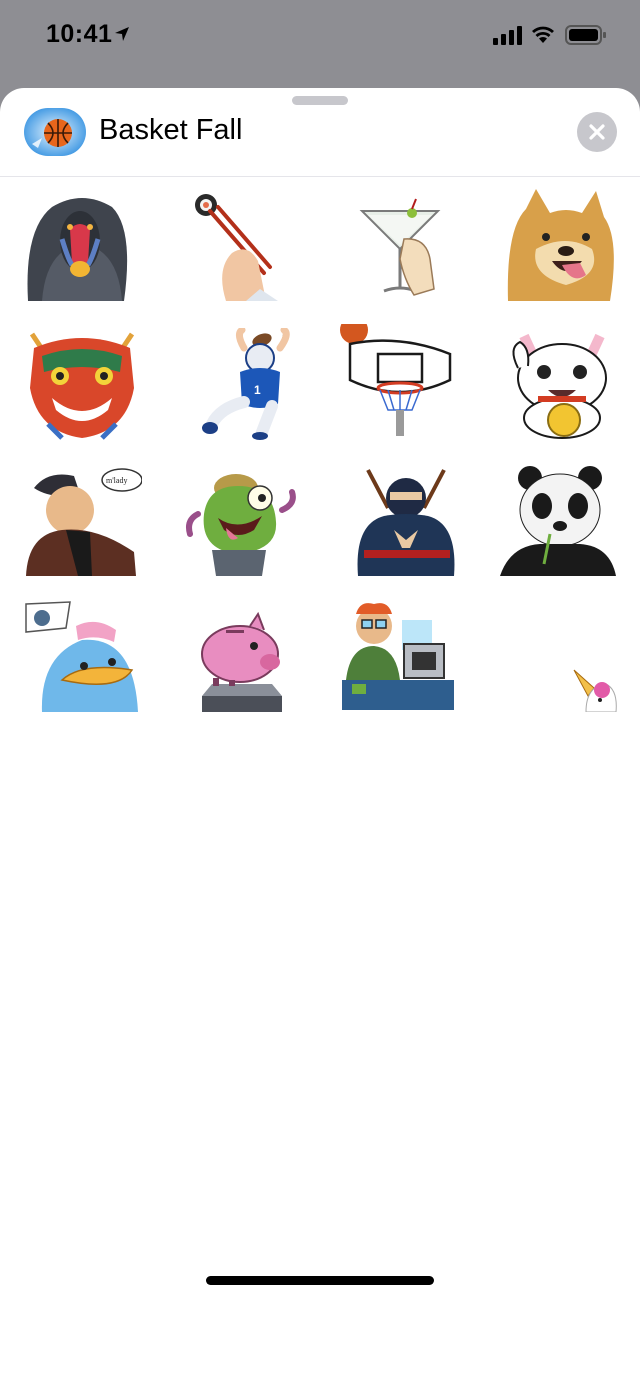  I want to click on basketball-game-icon, so click(55, 132).